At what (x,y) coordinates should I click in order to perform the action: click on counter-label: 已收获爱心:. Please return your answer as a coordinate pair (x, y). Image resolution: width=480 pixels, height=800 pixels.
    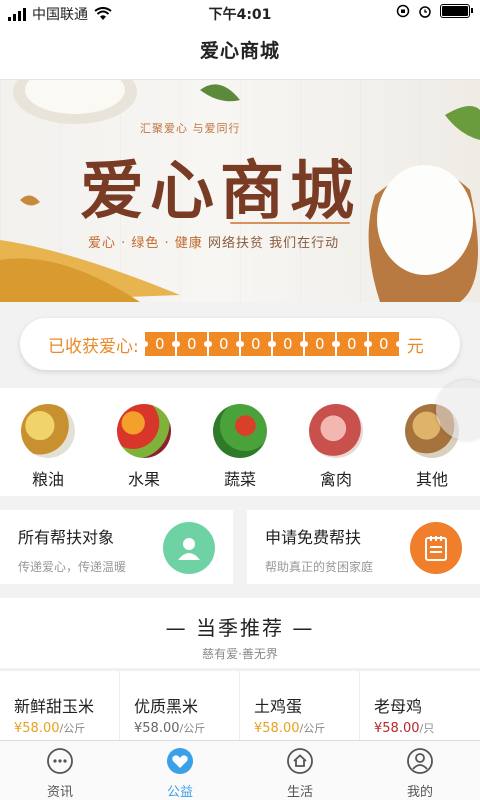
    Looking at the image, I should click on (93, 346).